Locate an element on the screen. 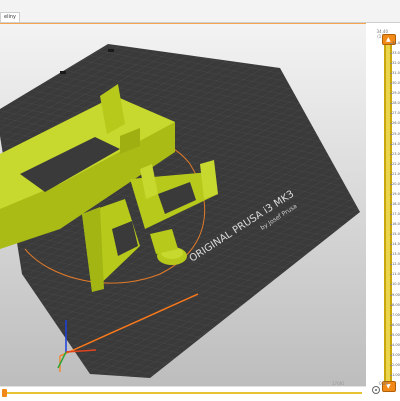  layer-tick-label: 10.00 is located at coordinates (395, 284).